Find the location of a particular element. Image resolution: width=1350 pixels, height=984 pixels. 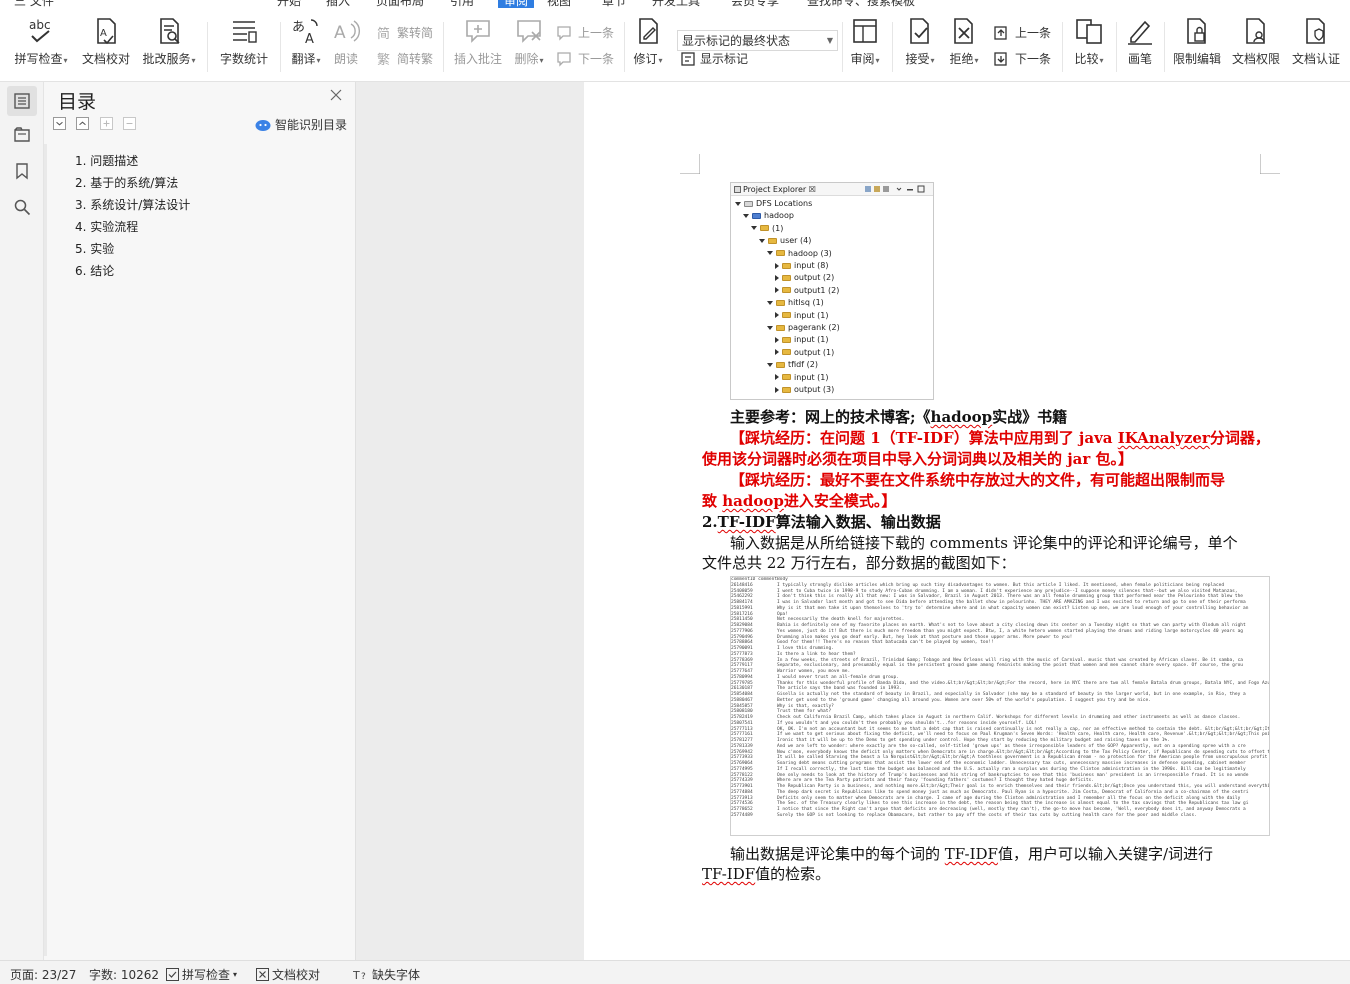

review-pane-button: 审阅 is located at coordinates (865, 41).